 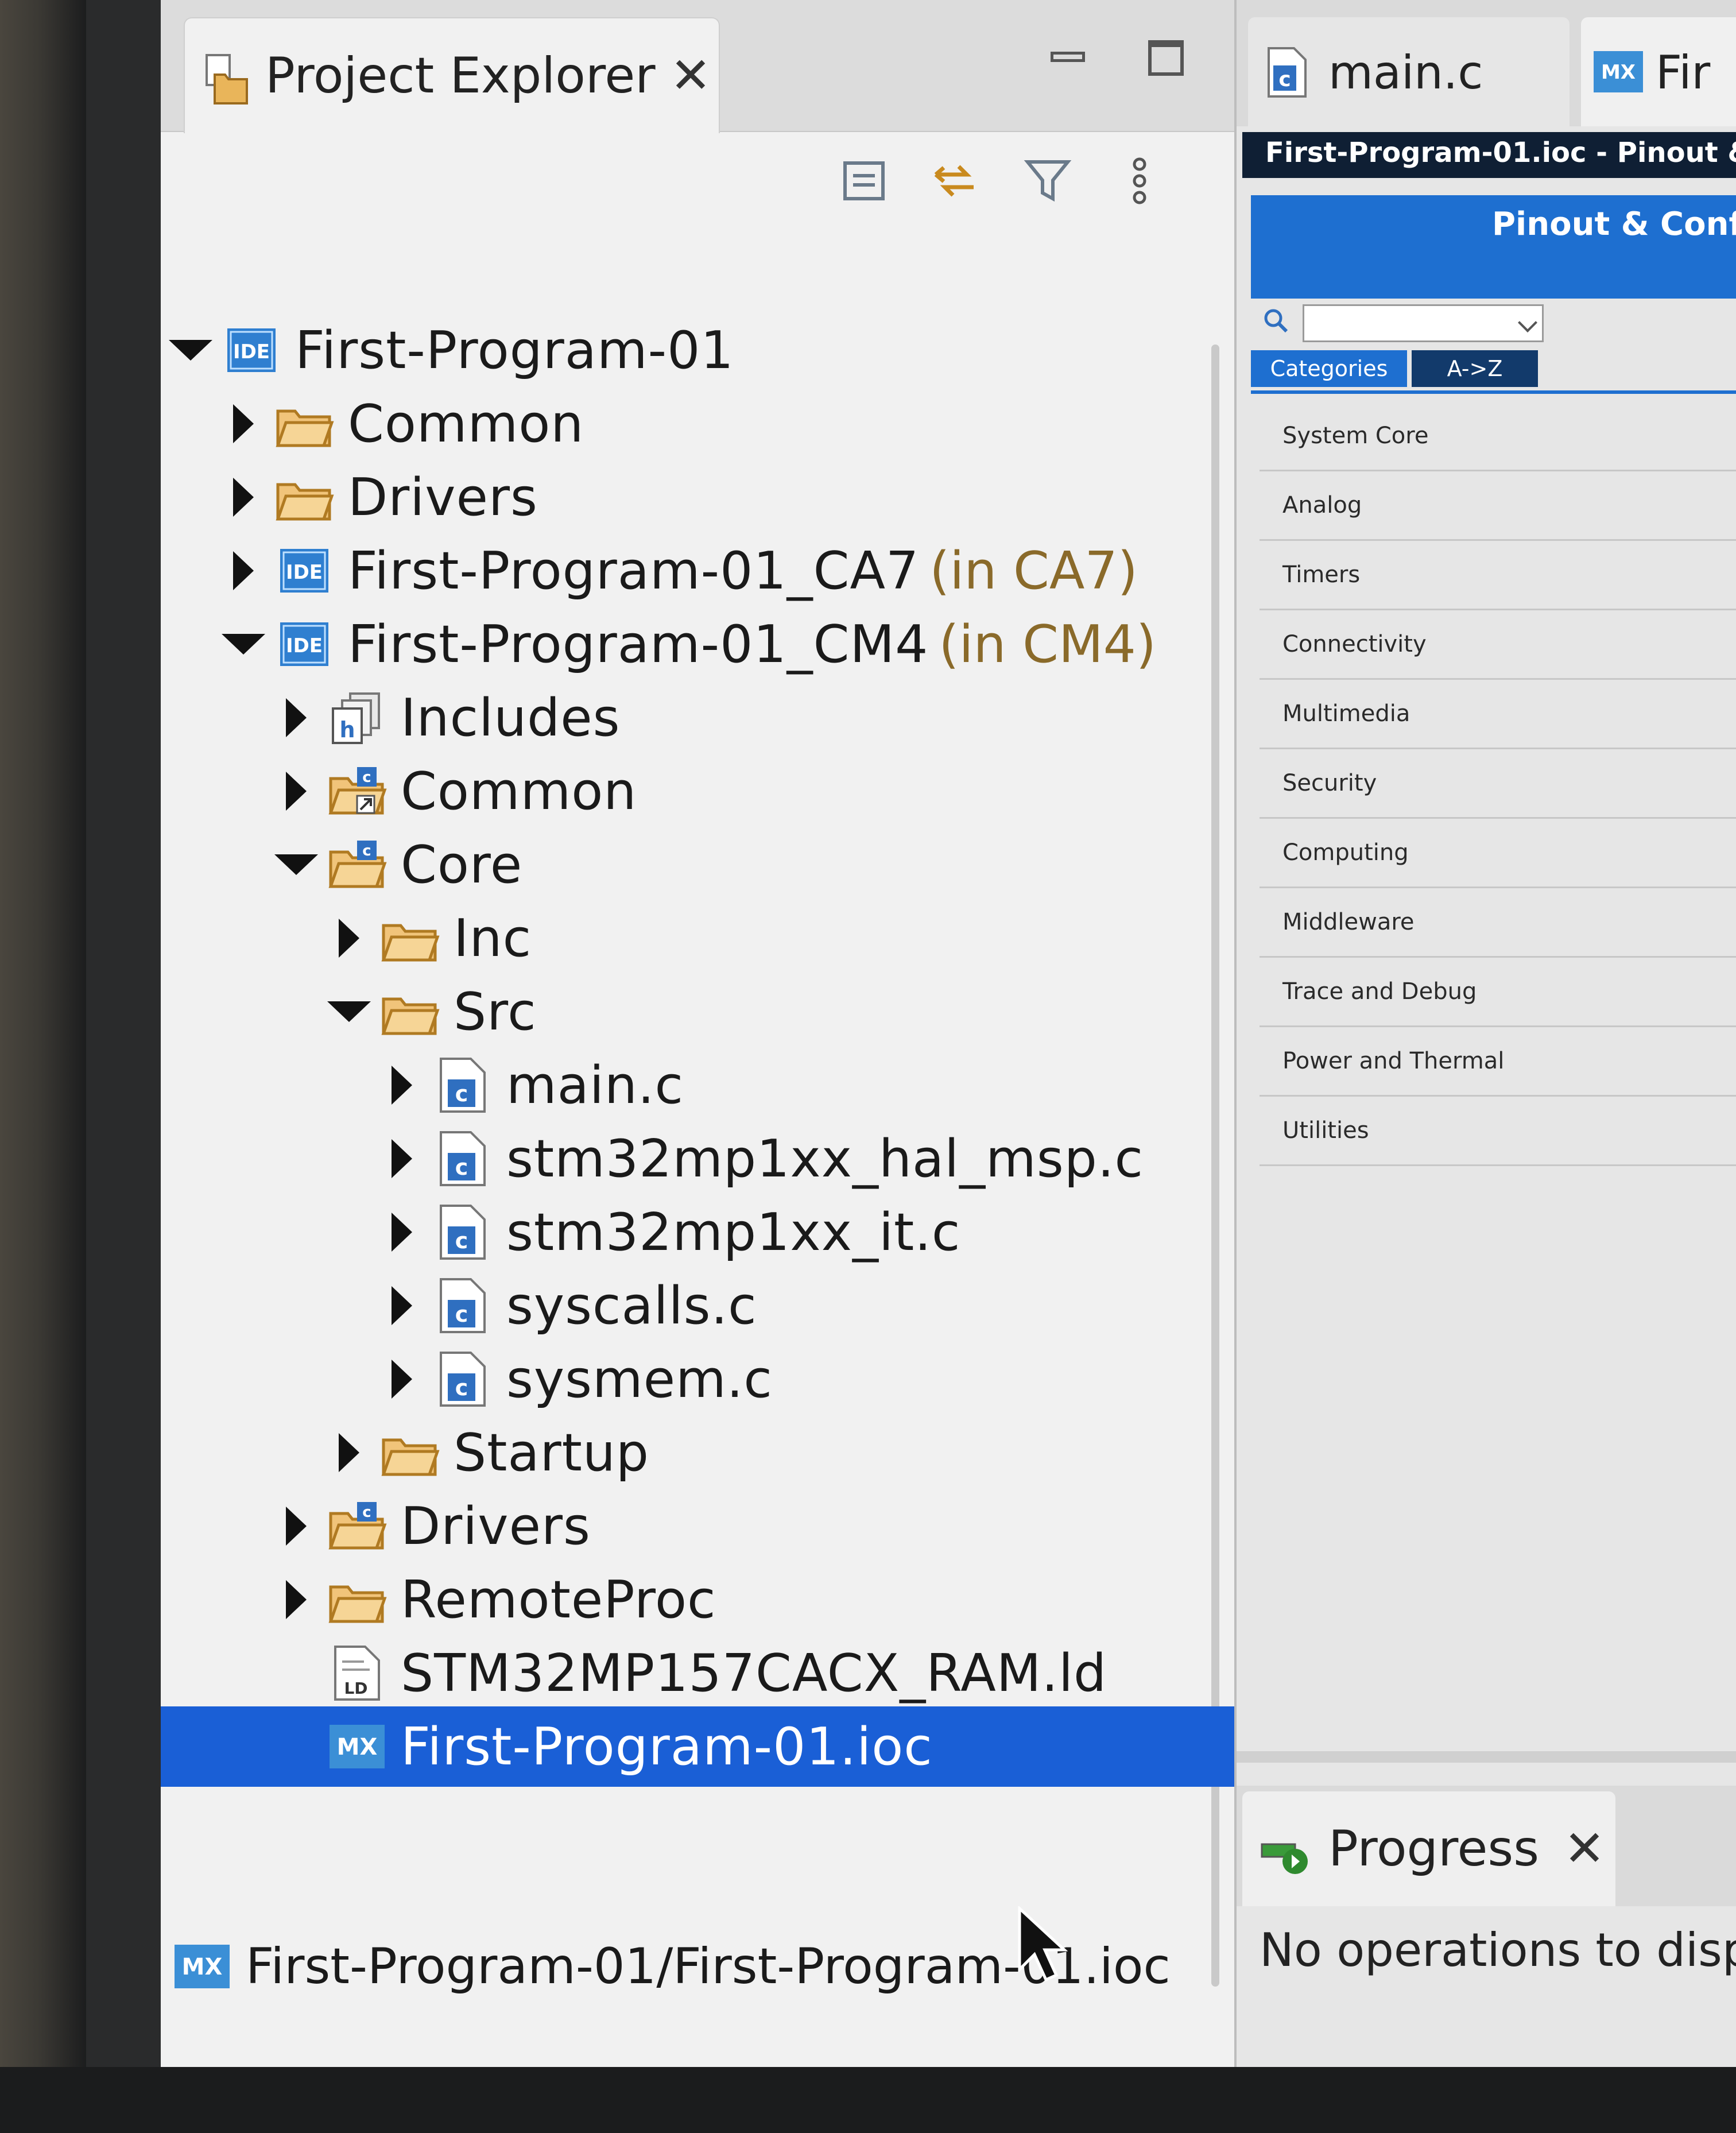 I want to click on tree-item: IDE First-Program-01_CA7 (in CA7), so click(x=709, y=571).